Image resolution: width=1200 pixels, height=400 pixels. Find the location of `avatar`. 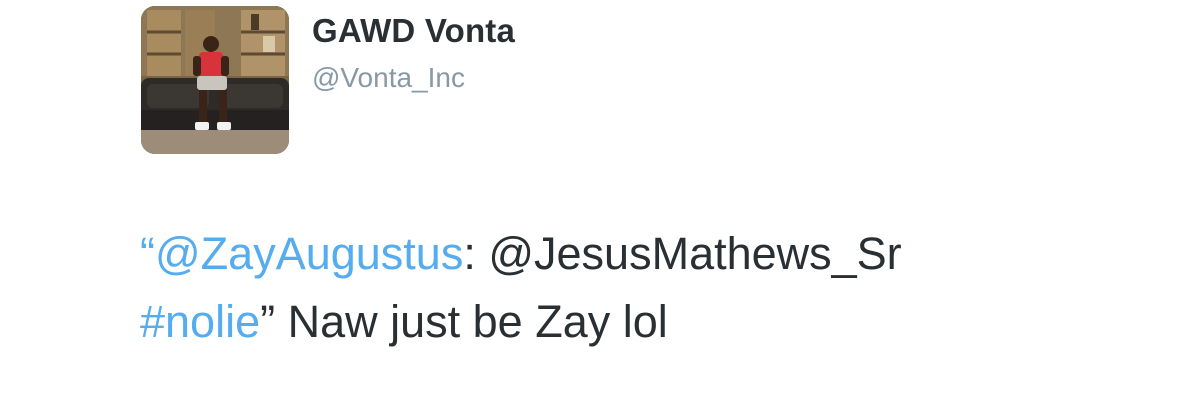

avatar is located at coordinates (215, 80).